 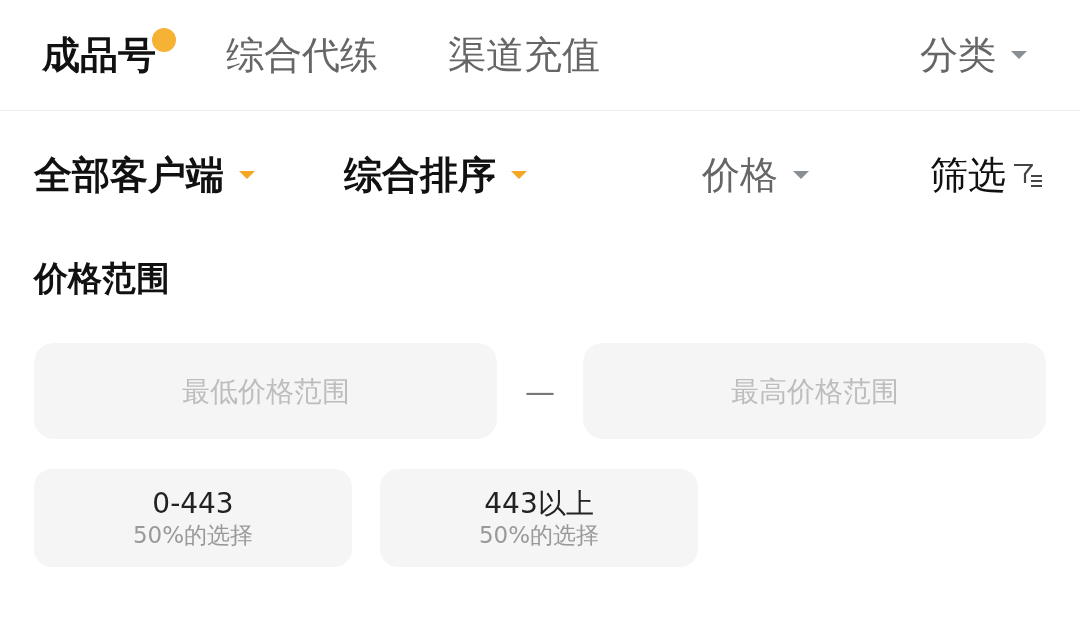 What do you see at coordinates (101, 278) in the screenshot?
I see `section-title: 价格范围` at bounding box center [101, 278].